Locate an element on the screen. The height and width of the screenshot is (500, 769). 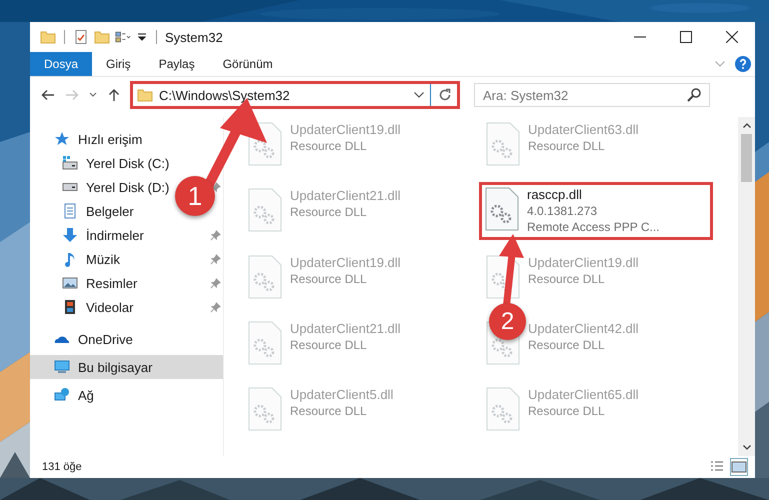
file-name: UpdaterClient65.dll is located at coordinates (583, 395).